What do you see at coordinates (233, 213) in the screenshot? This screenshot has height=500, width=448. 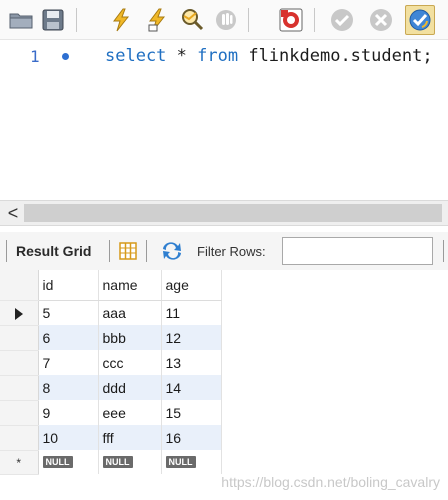 I see `scrollbar-thumb` at bounding box center [233, 213].